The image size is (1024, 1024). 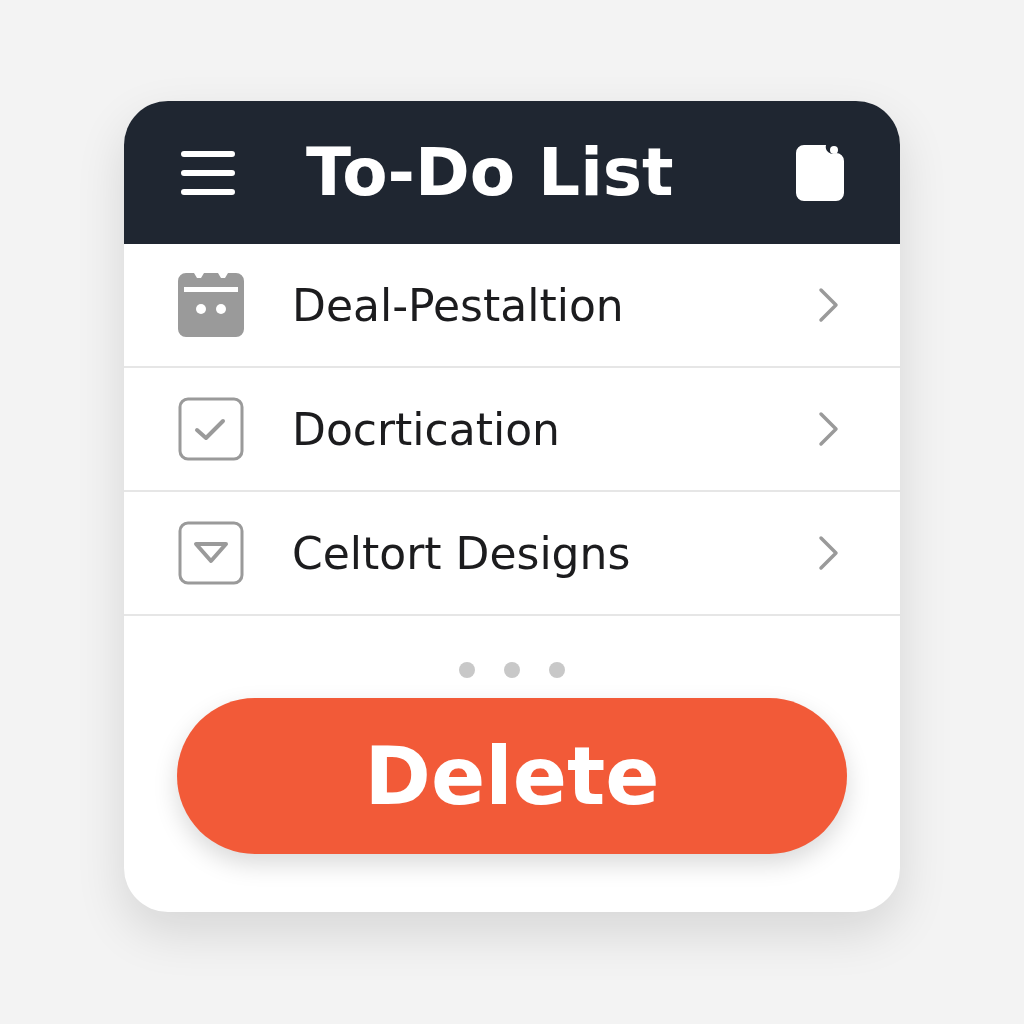 I want to click on list-item: Celtort Designs, so click(x=512, y=553).